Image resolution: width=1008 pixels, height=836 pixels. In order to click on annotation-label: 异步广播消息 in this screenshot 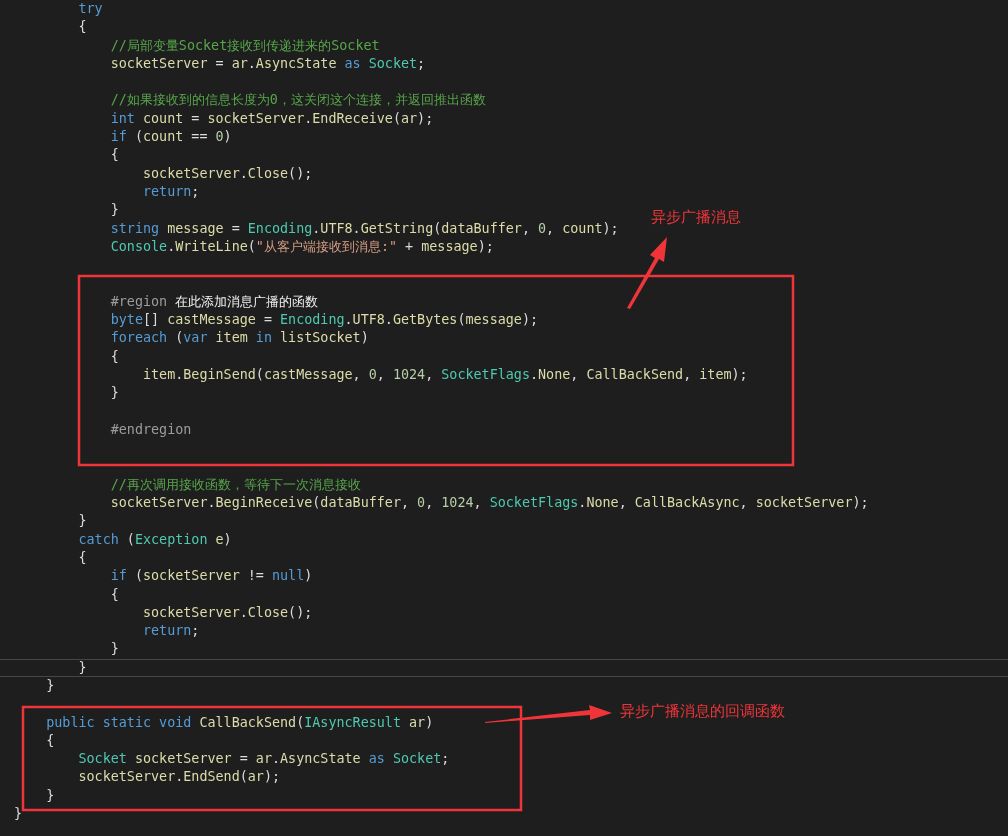, I will do `click(696, 217)`.